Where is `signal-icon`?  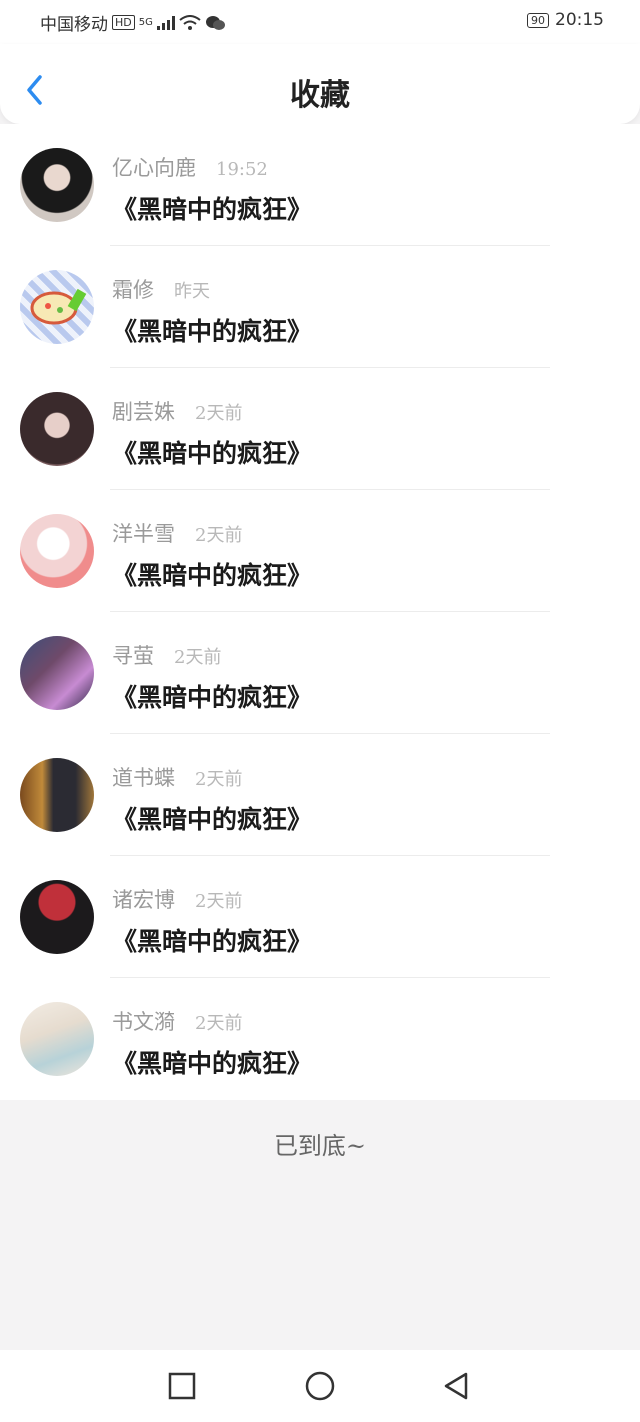 signal-icon is located at coordinates (165, 22).